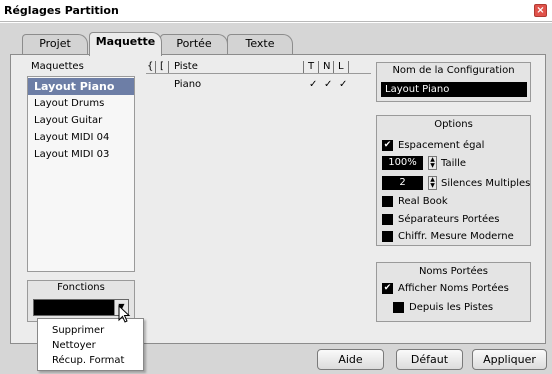 Image resolution: width=552 pixels, height=374 pixels. I want to click on menu-item-recup-format: Récup. Format, so click(88, 360).